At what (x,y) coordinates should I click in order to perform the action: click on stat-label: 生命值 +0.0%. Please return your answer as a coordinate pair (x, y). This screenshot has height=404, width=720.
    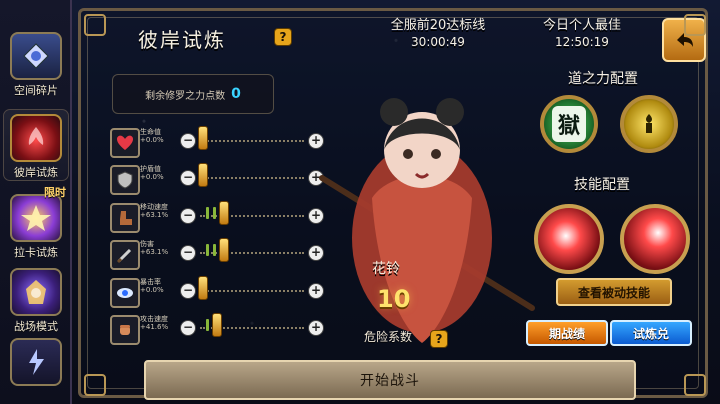
    Looking at the image, I should click on (160, 136).